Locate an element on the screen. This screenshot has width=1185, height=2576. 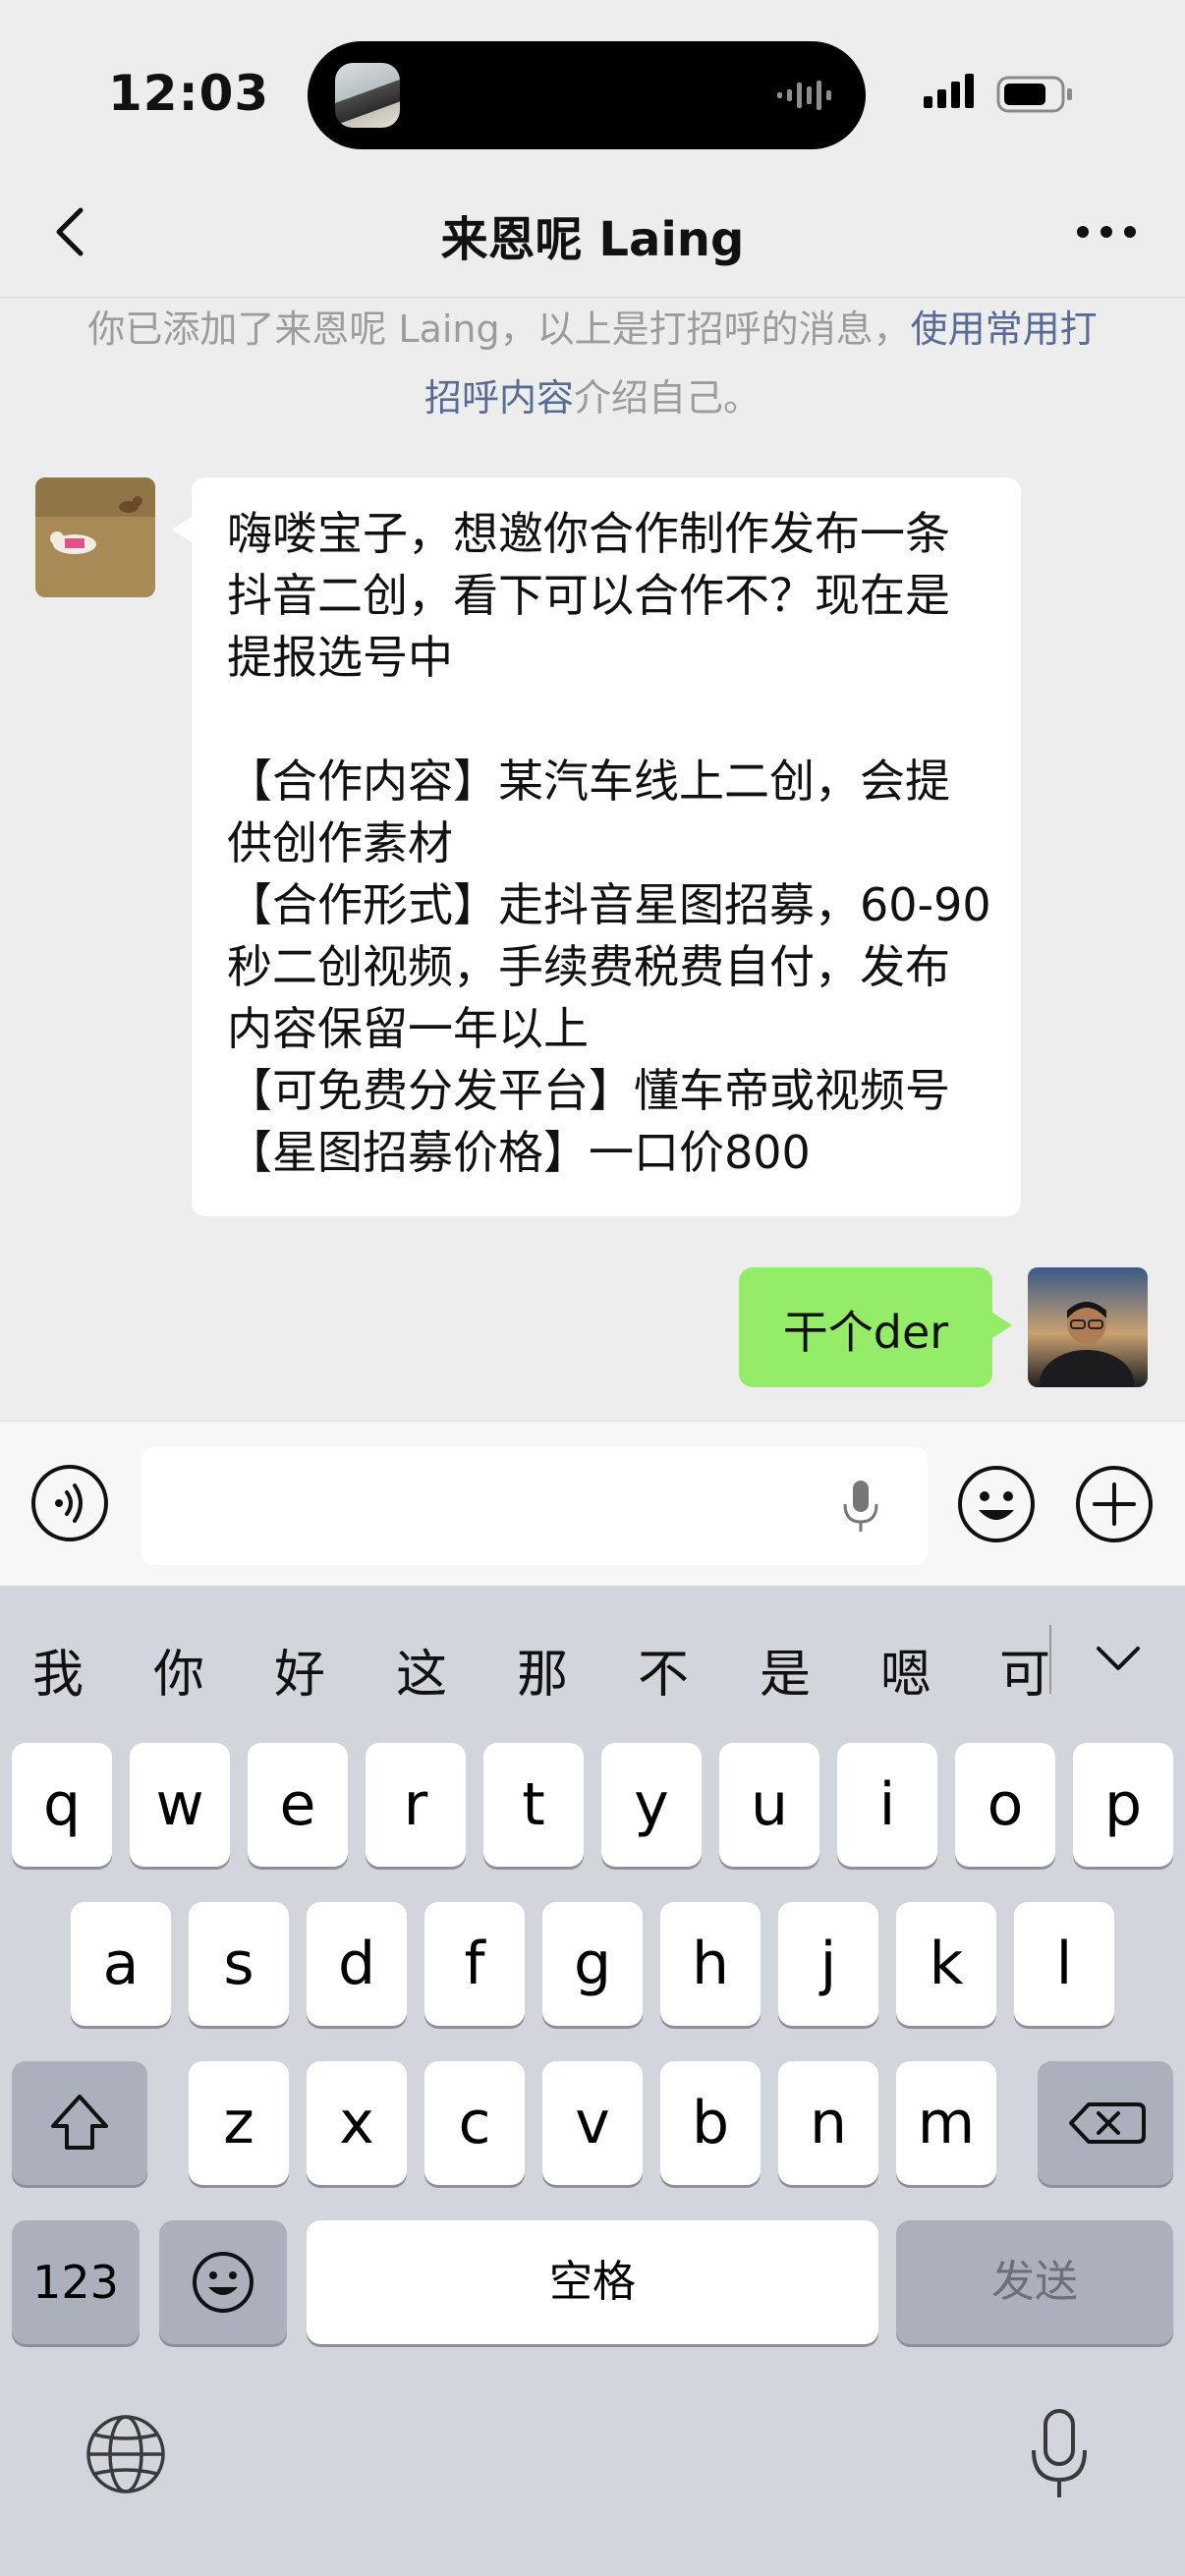
expand-candidates-icon is located at coordinates (1119, 1658).